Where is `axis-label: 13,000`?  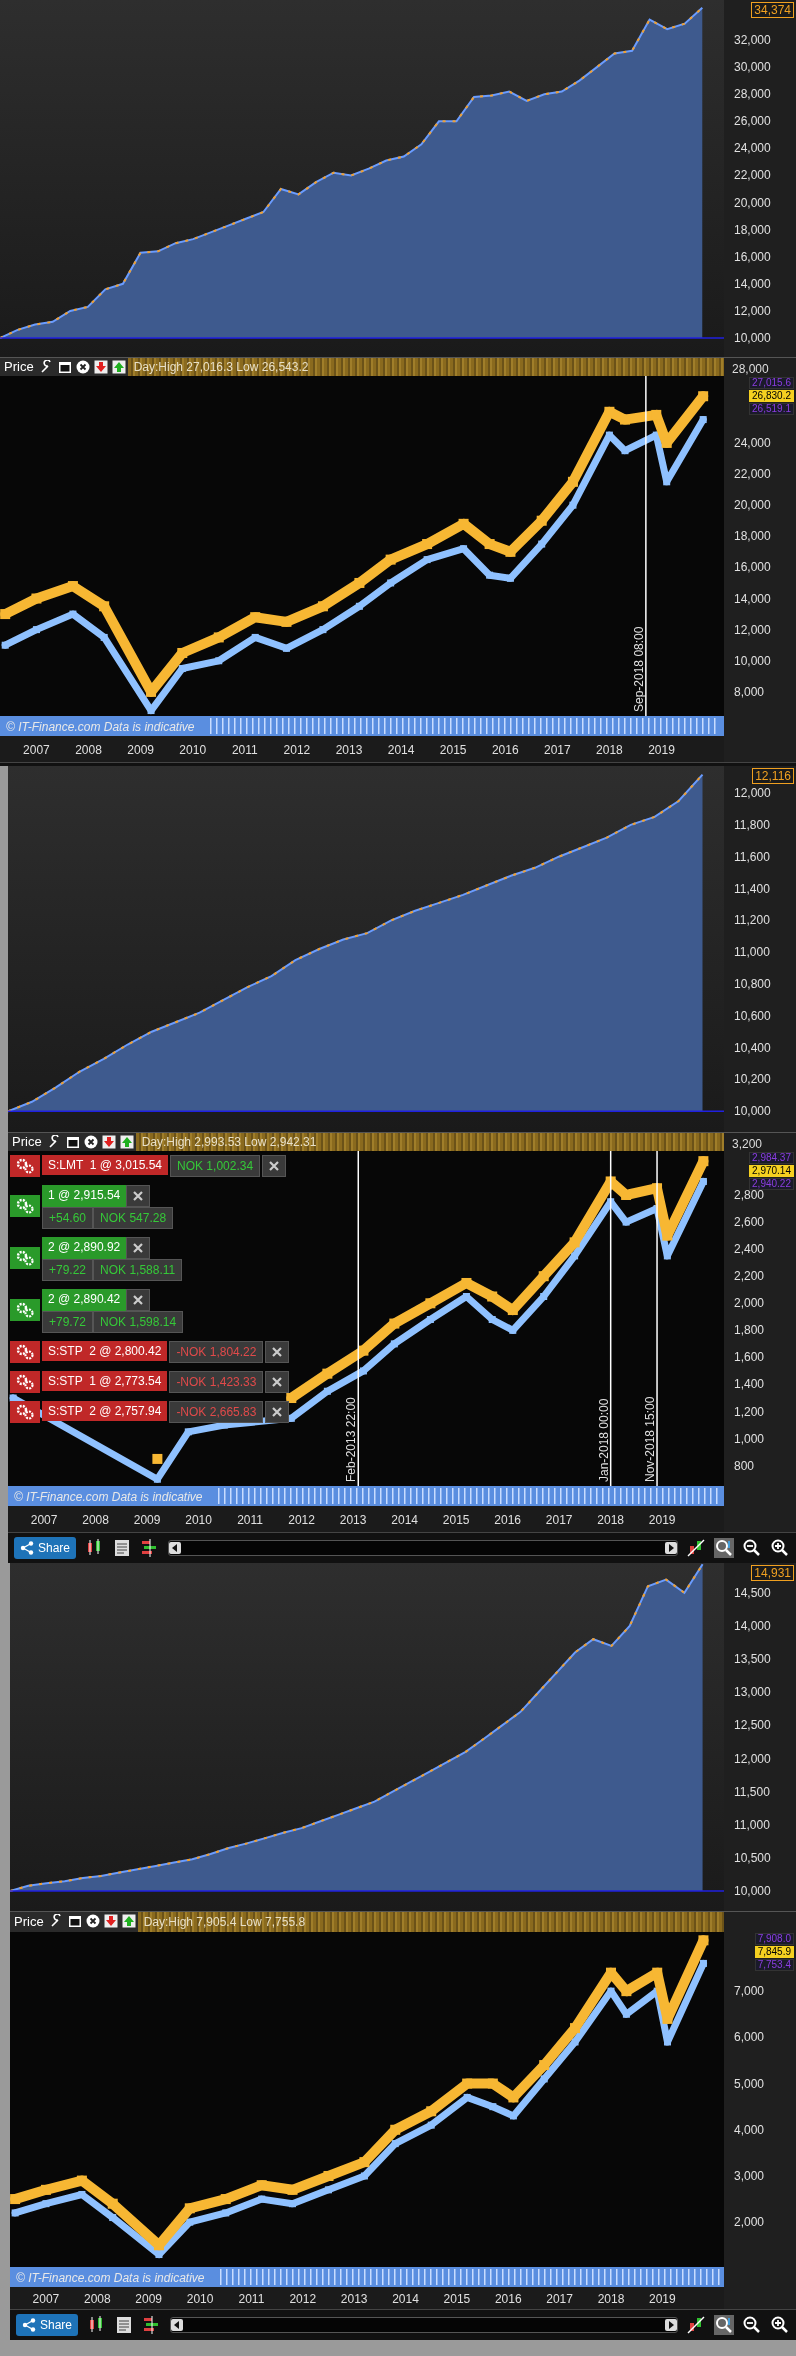 axis-label: 13,000 is located at coordinates (752, 1692).